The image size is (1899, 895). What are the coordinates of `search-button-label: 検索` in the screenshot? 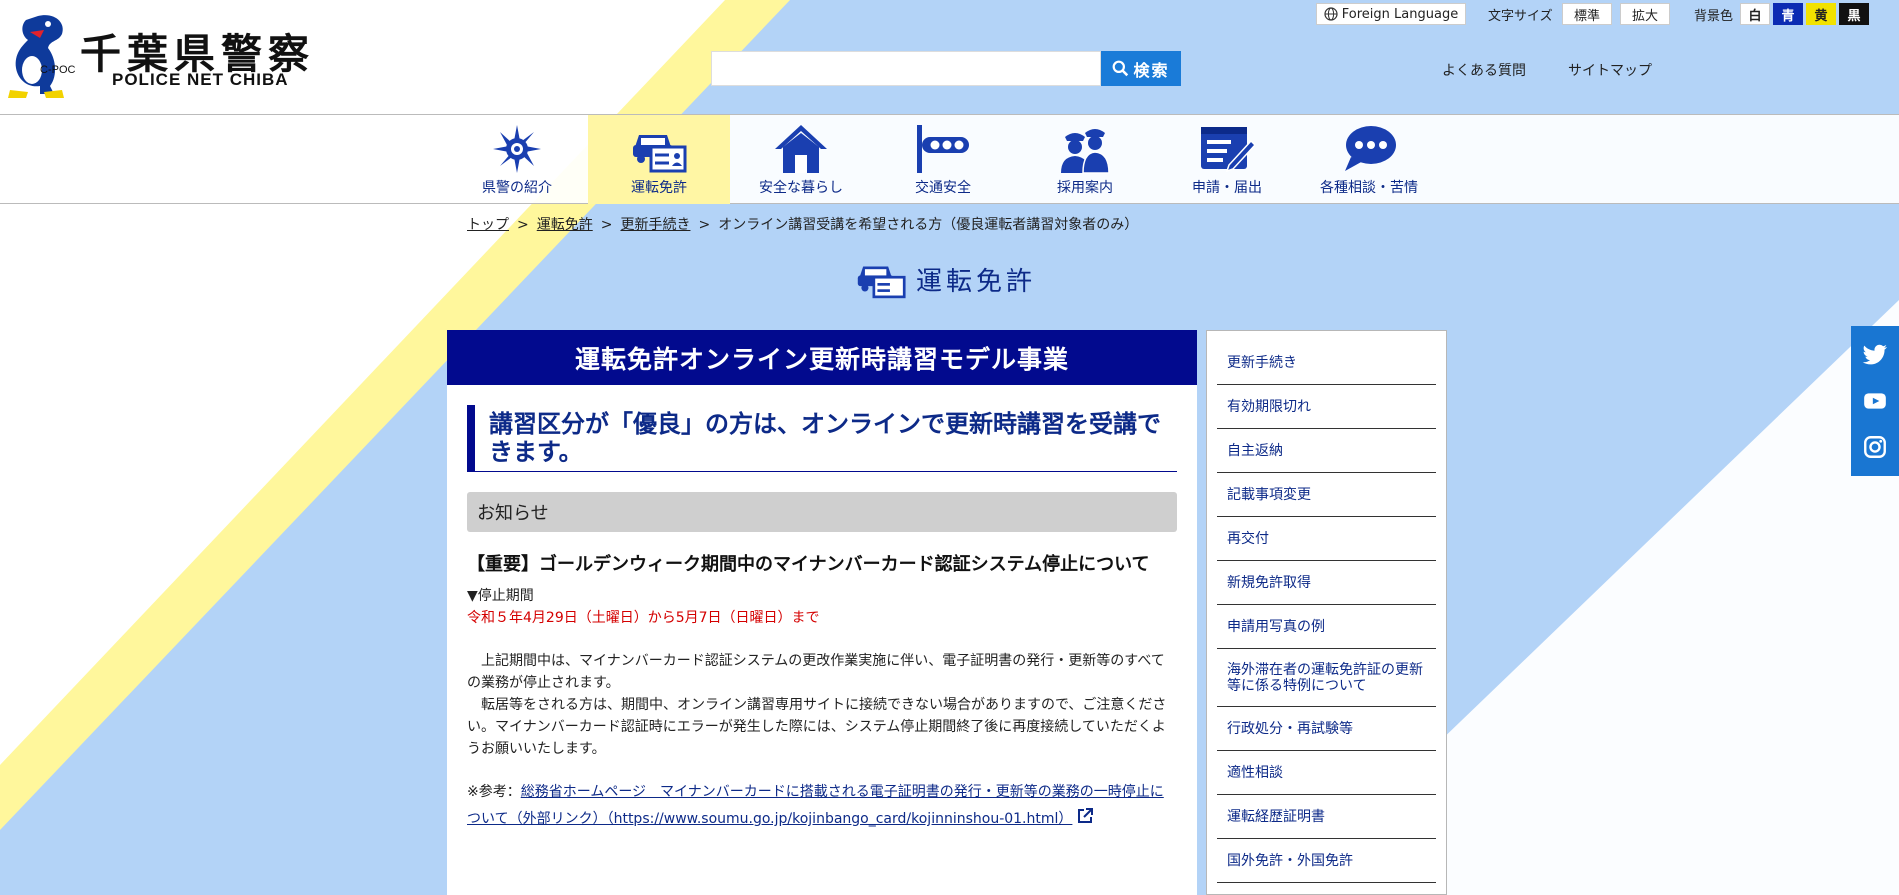 It's located at (1151, 70).